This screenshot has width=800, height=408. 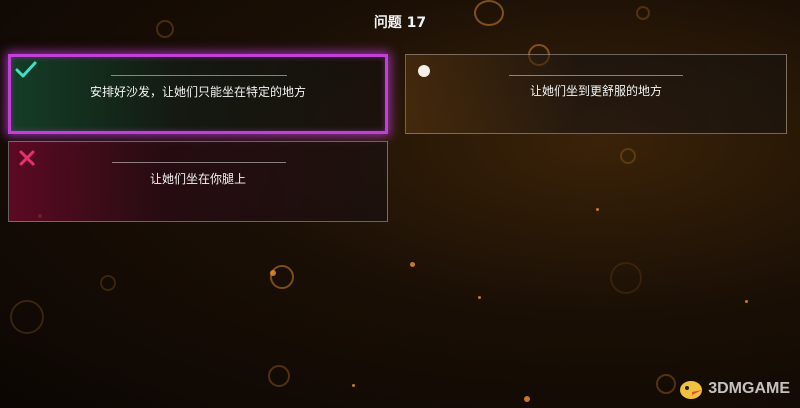 I want to click on answer-label: 安排好沙发，让她们只能坐在特定的地方, so click(x=197, y=92).